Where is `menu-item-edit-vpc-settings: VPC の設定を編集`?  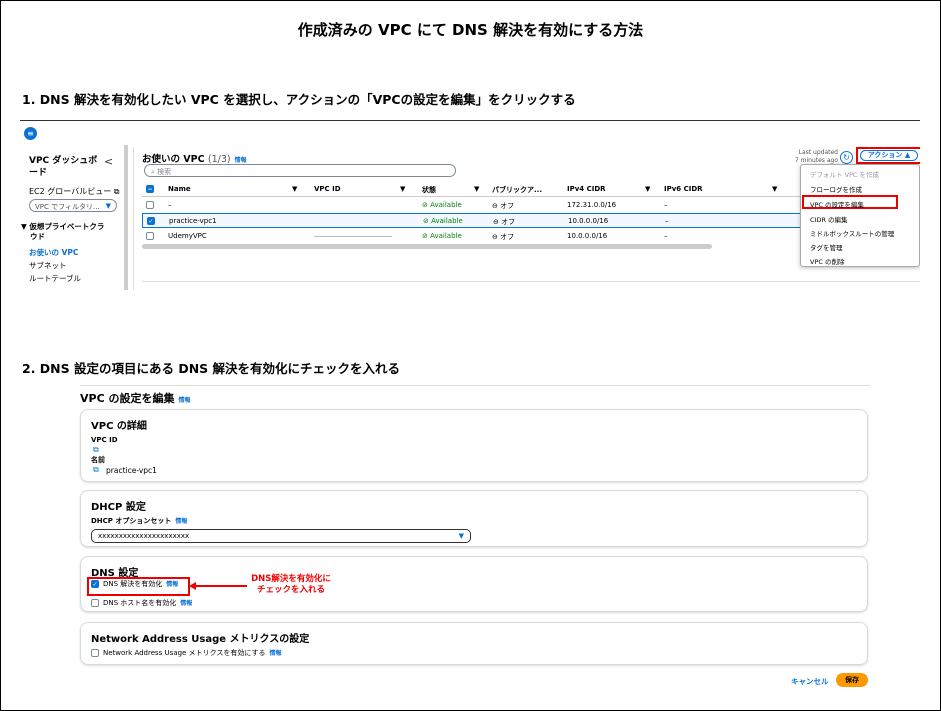 menu-item-edit-vpc-settings: VPC の設定を編集 is located at coordinates (837, 204).